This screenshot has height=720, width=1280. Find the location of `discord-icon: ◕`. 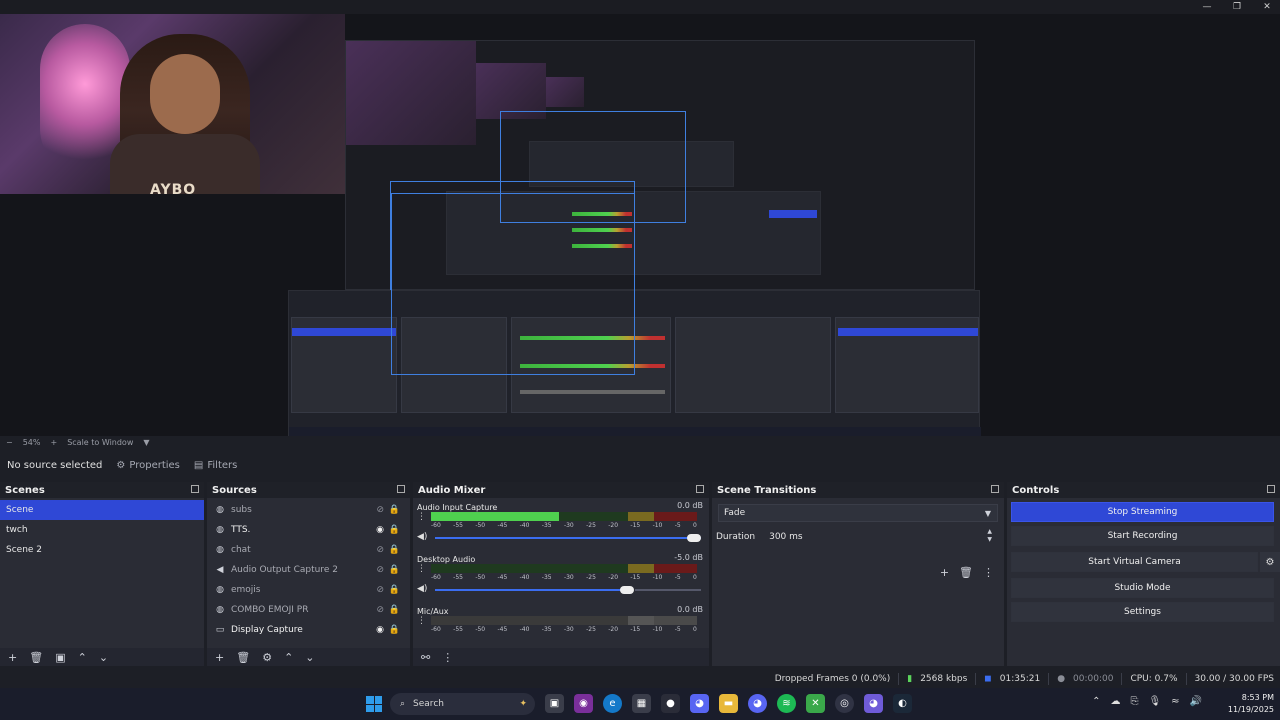

discord-icon: ◕ is located at coordinates (699, 703).